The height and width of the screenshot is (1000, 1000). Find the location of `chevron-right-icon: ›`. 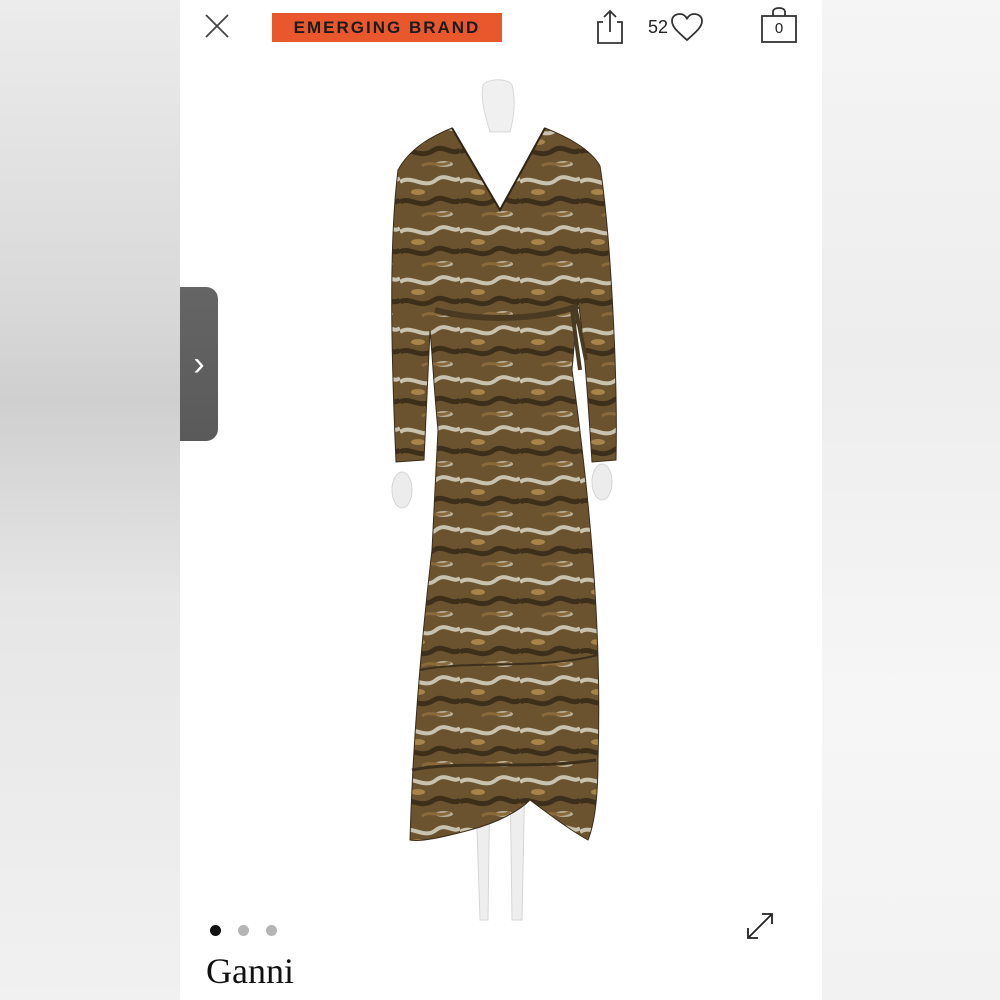

chevron-right-icon: › is located at coordinates (199, 363).